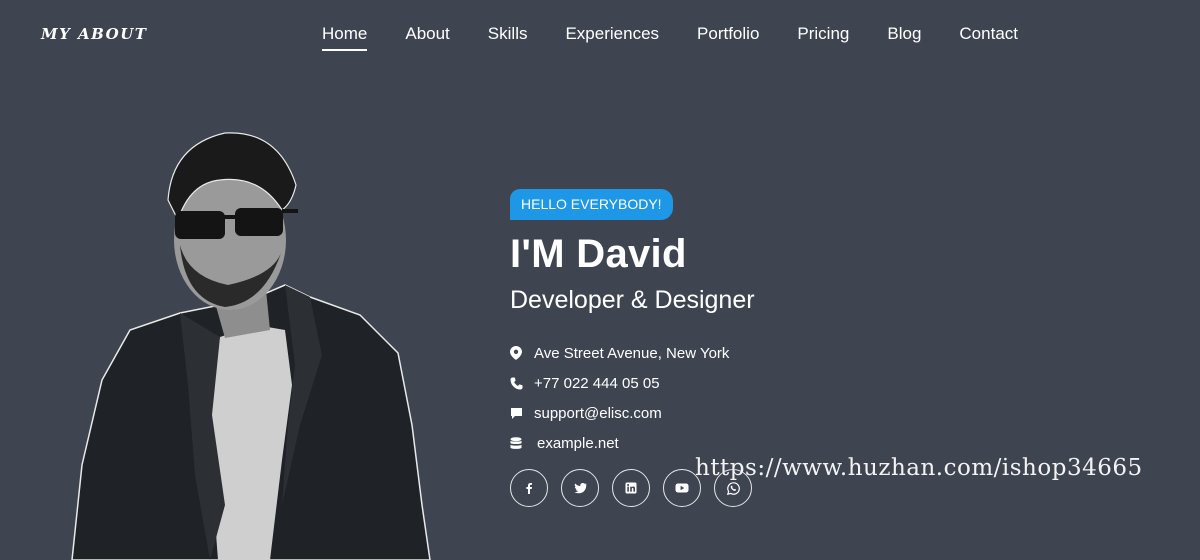 The height and width of the screenshot is (560, 1200). I want to click on greeting-badge: HELLO EVERYBODY!, so click(591, 204).